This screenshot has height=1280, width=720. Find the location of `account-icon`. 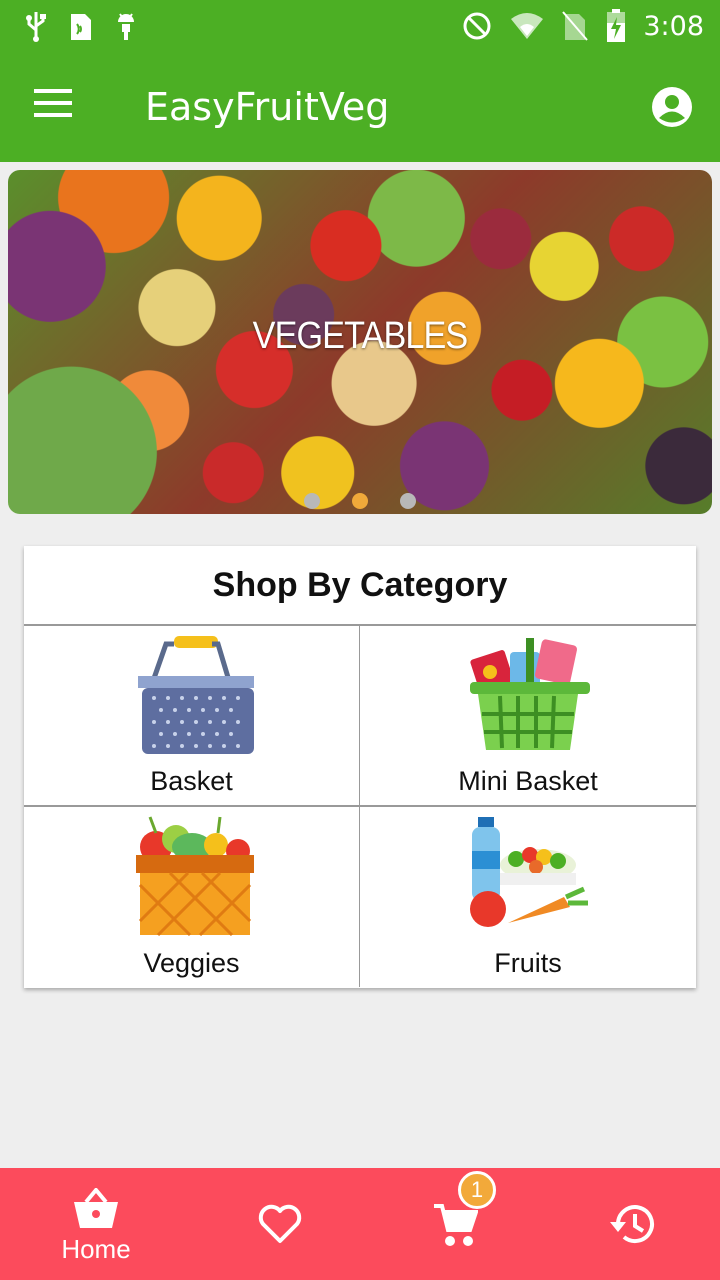

account-icon is located at coordinates (672, 107).